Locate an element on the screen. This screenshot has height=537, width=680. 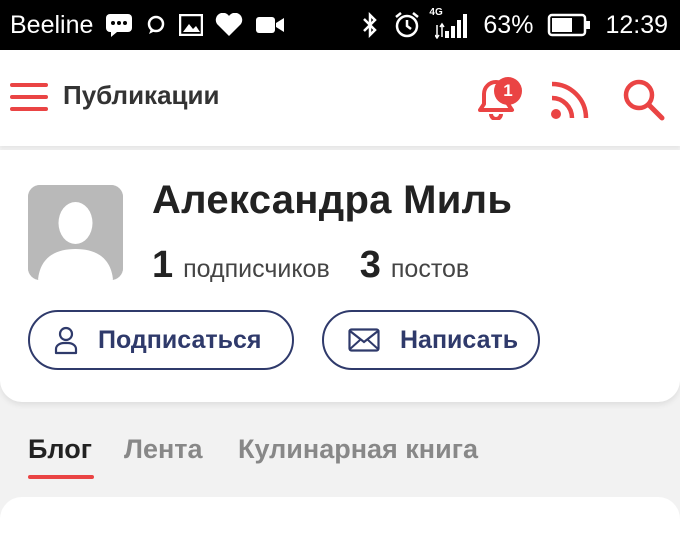
status-bar: Beeline 4G 63% 12:39 is located at coordinates (340, 25).